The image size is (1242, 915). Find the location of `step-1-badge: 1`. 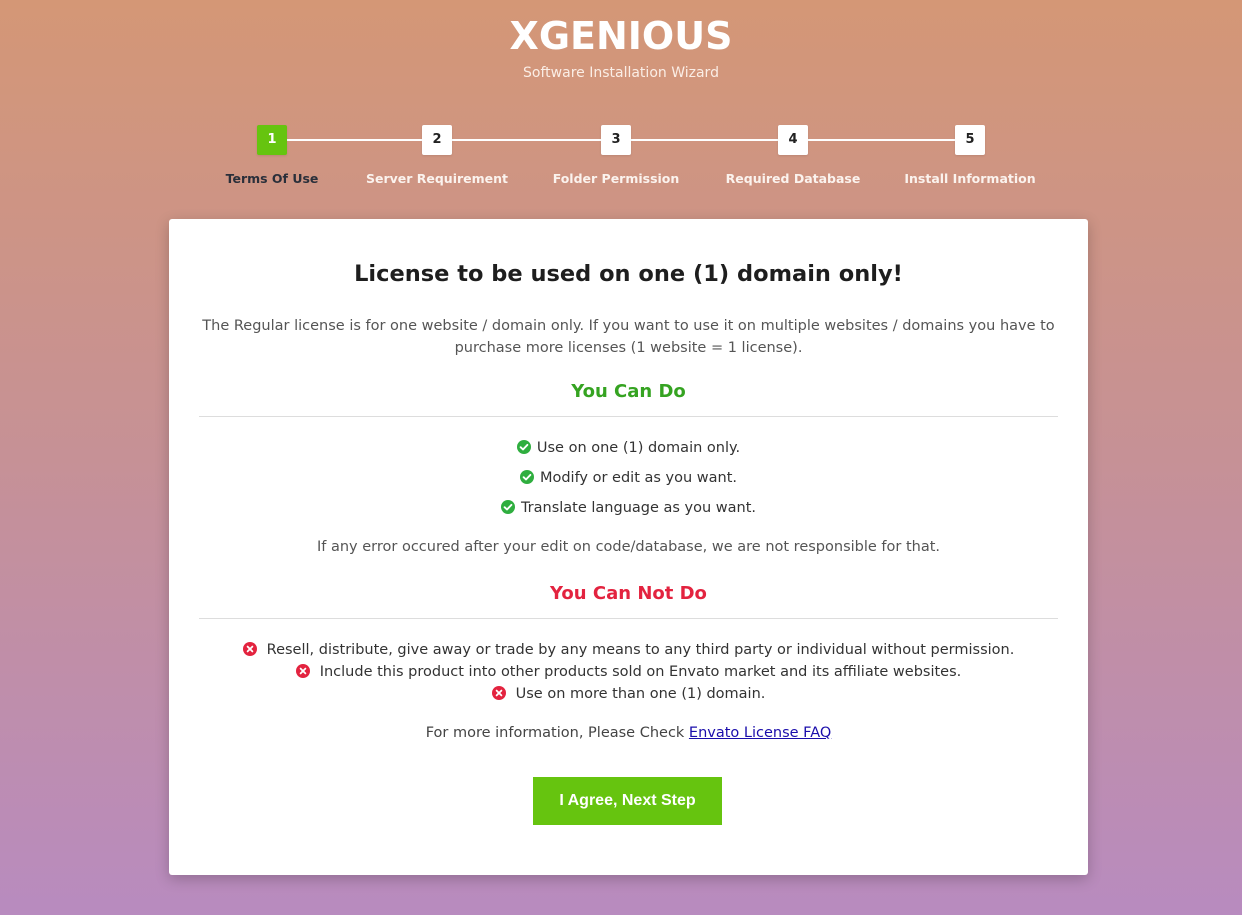

step-1-badge: 1 is located at coordinates (272, 140).